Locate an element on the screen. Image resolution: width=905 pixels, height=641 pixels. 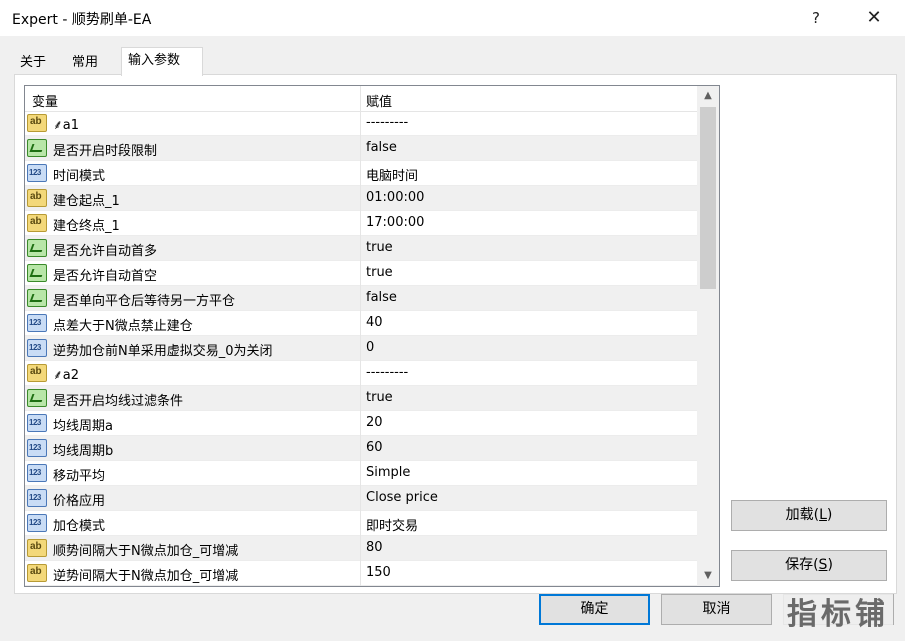
parameter-name: 加仓模式 is located at coordinates (79, 526).